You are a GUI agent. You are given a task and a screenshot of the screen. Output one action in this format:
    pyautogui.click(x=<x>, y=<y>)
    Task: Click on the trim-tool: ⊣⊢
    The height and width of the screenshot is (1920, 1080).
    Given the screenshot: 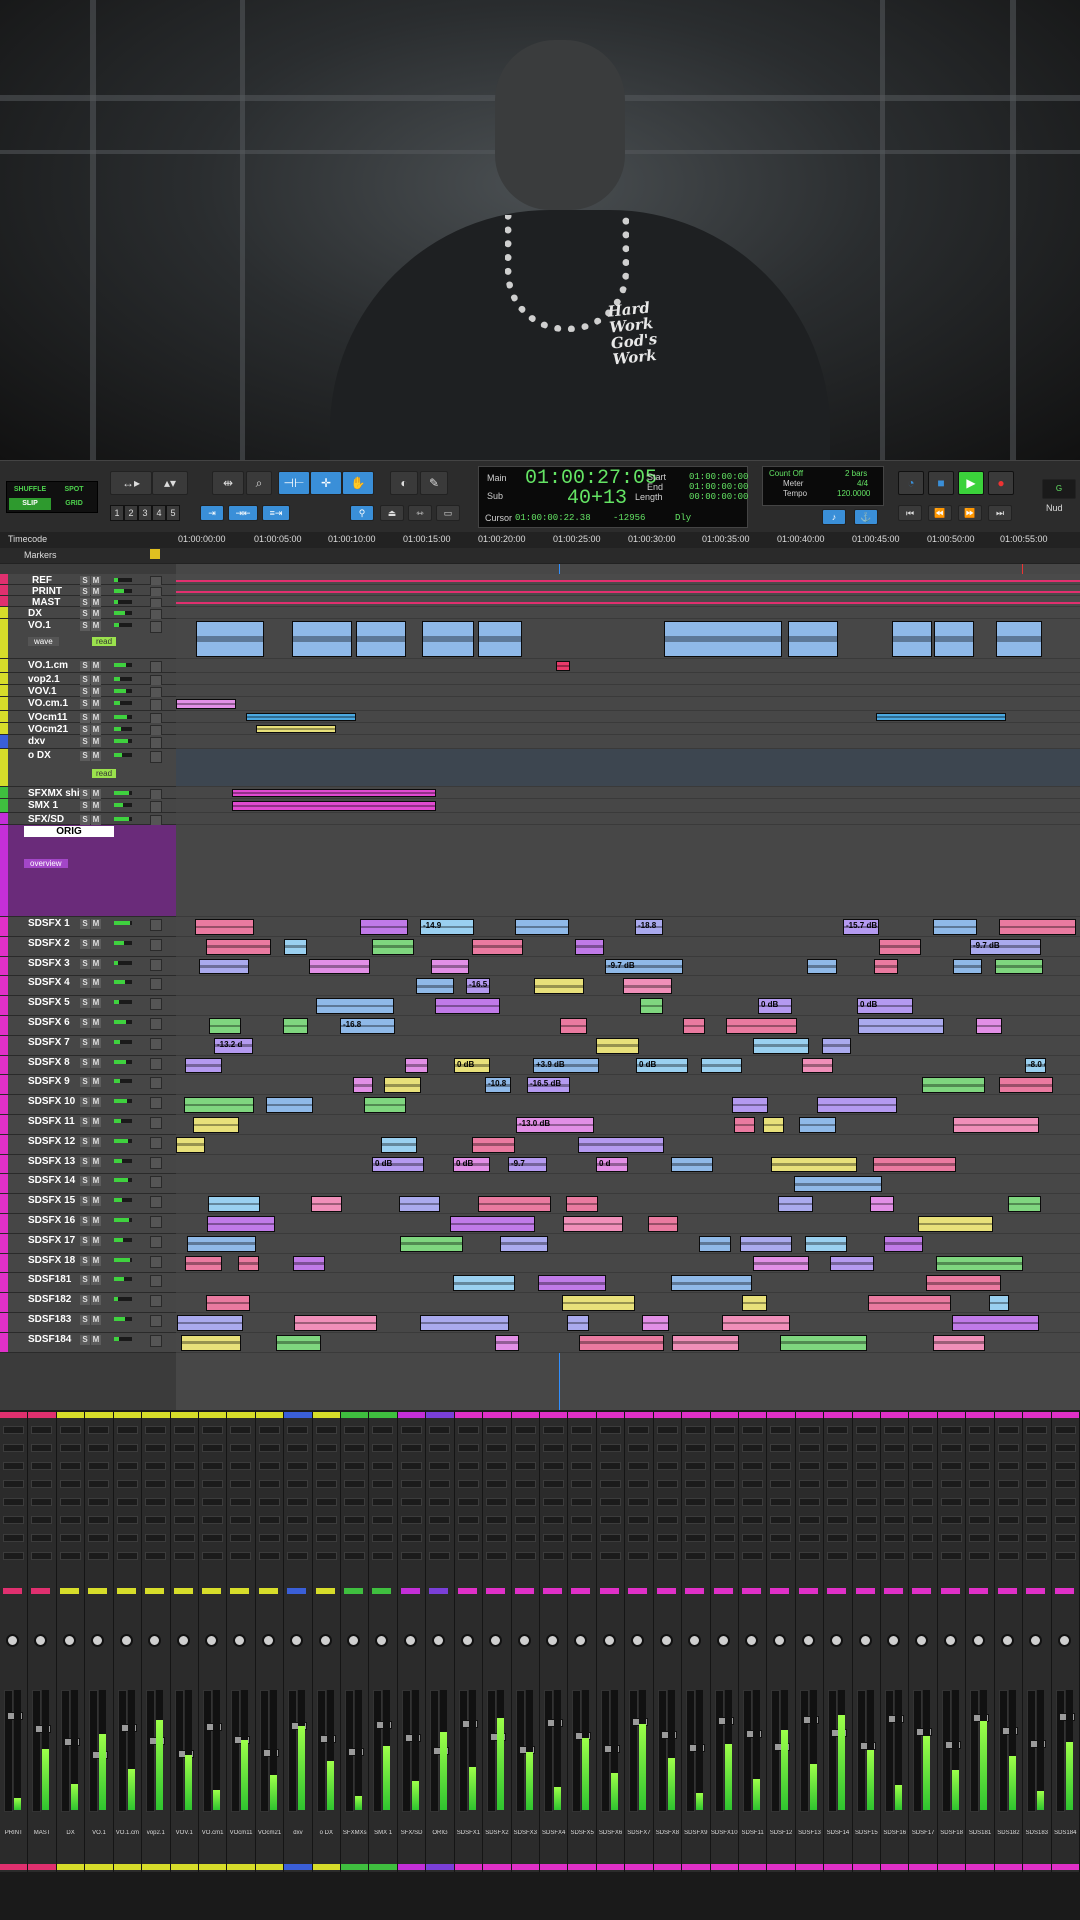 What is the action you would take?
    pyautogui.click(x=294, y=483)
    